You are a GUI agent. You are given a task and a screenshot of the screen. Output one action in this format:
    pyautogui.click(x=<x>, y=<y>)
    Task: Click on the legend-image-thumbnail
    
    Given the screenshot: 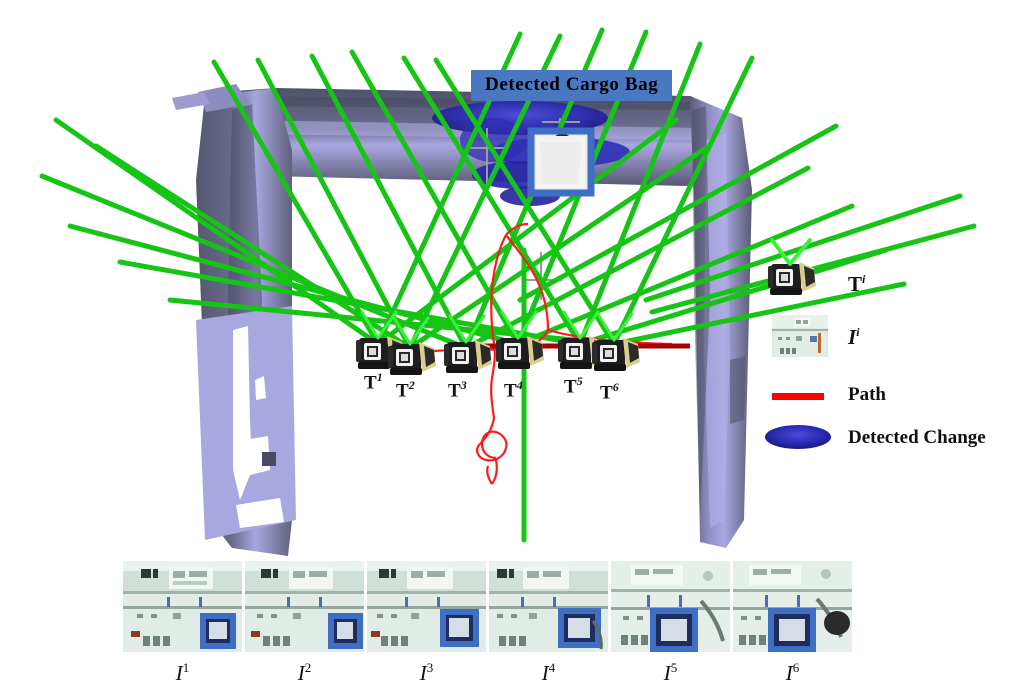 What is the action you would take?
    pyautogui.click(x=800, y=336)
    